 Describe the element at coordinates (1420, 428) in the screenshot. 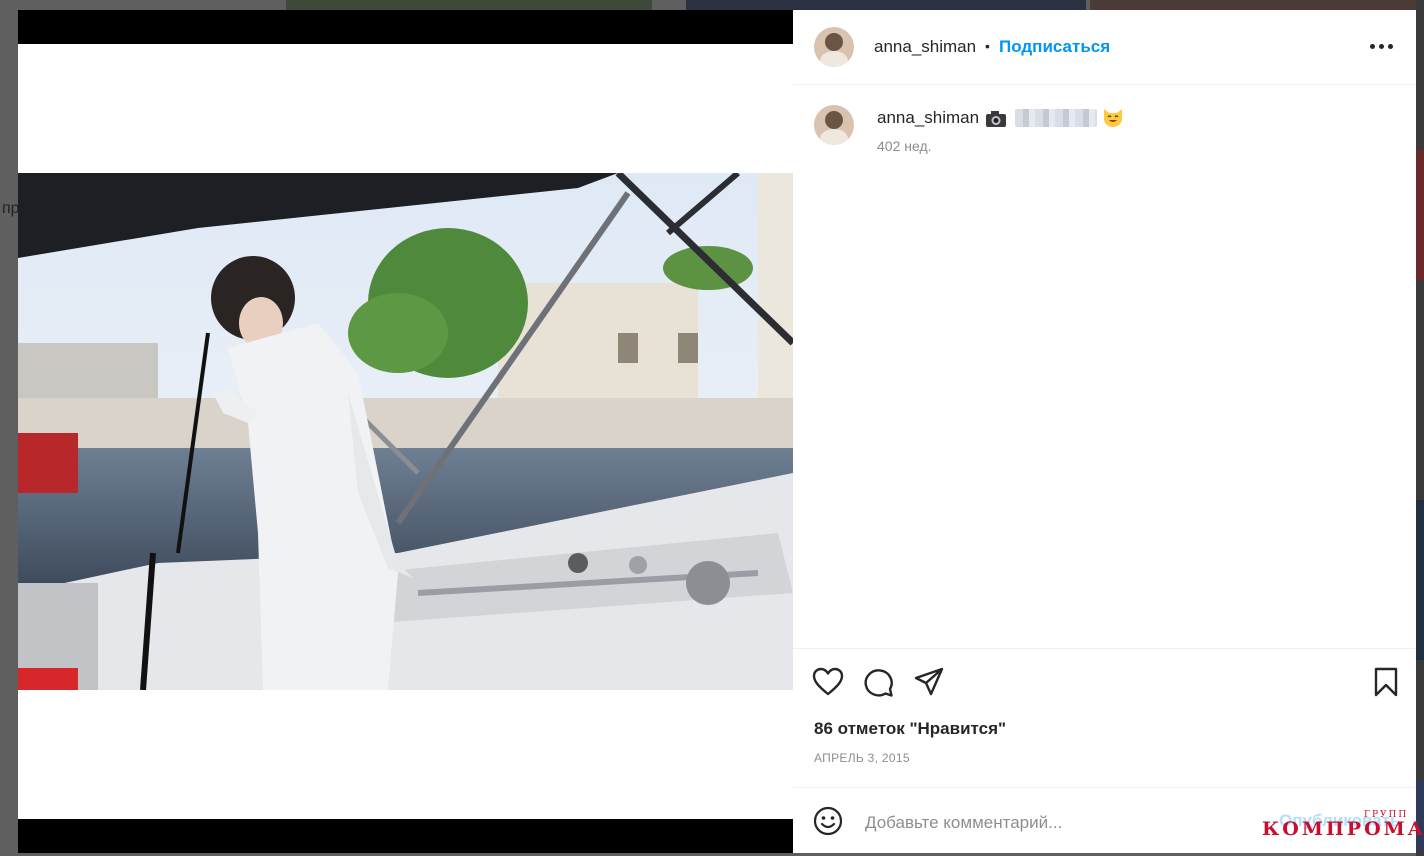

I see `bg-right-edge` at that location.